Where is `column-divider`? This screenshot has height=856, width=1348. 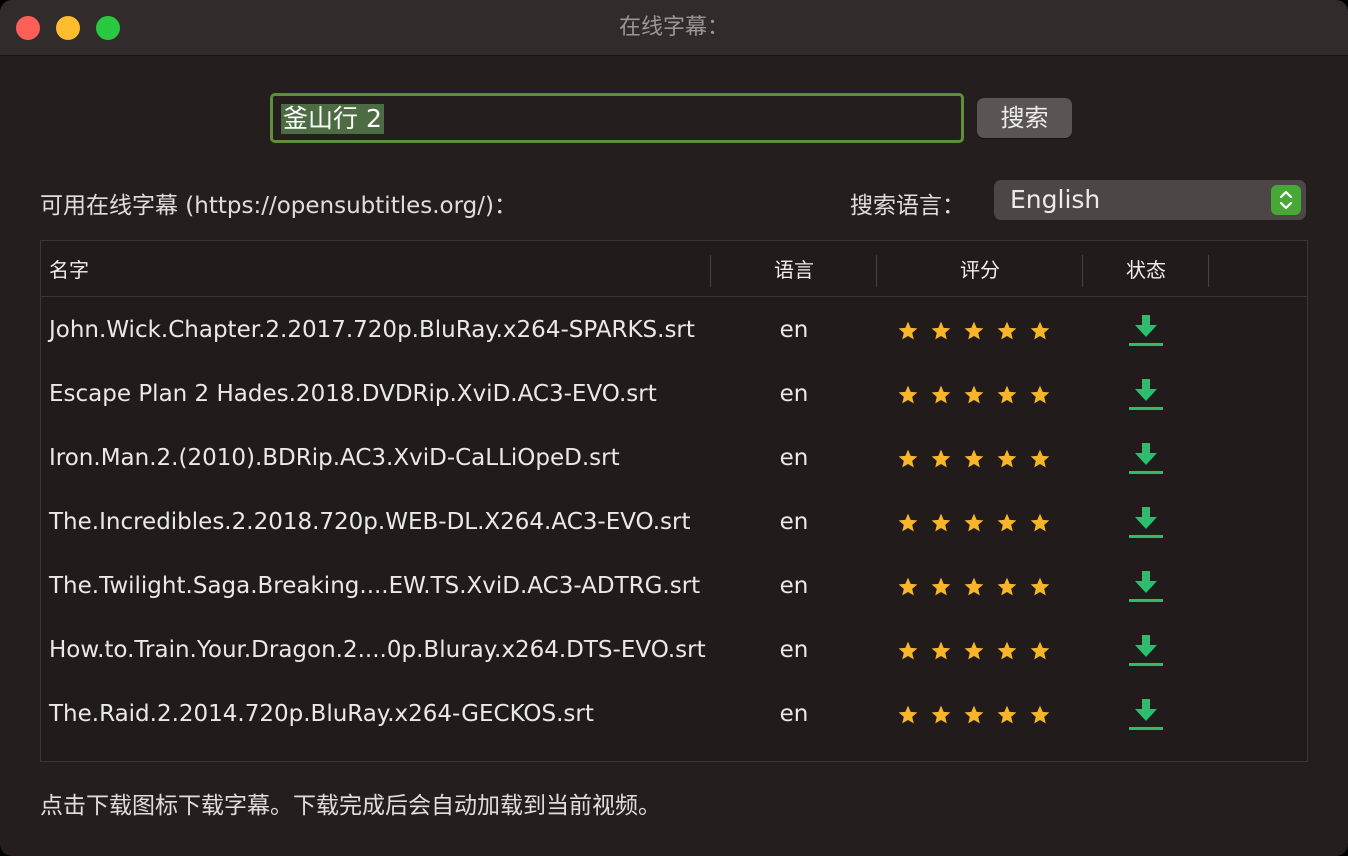 column-divider is located at coordinates (1208, 271).